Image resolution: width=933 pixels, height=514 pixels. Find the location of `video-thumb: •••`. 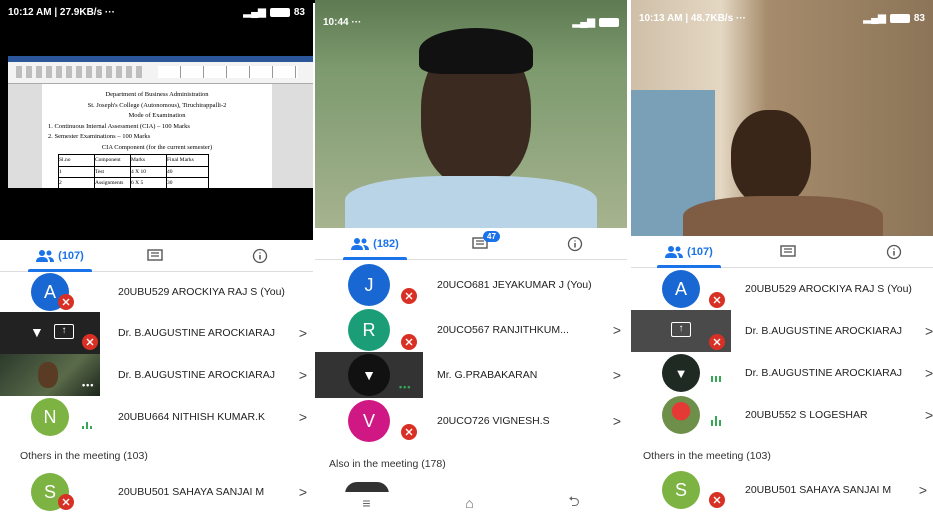

video-thumb: ••• is located at coordinates (50, 375).